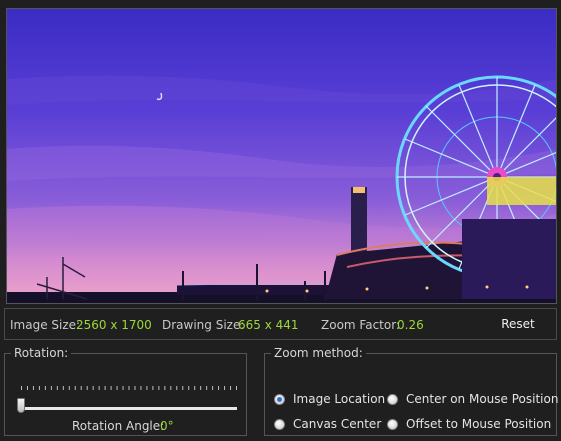  What do you see at coordinates (41, 353) in the screenshot?
I see `rotation-title: Rotation:` at bounding box center [41, 353].